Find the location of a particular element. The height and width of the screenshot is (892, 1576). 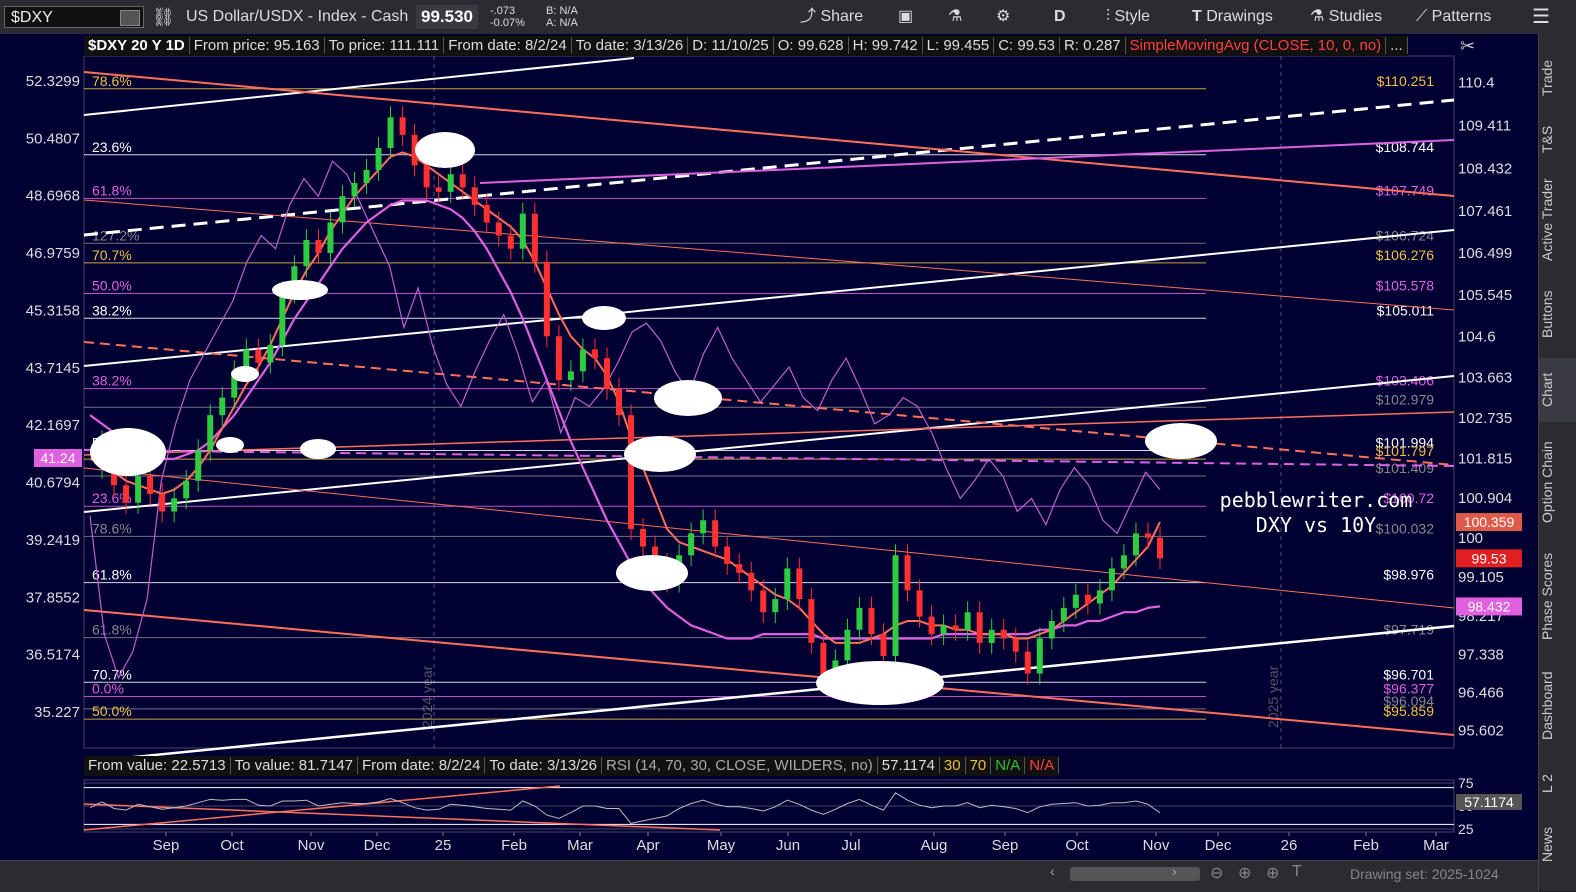

tab-chart: Chart is located at coordinates (1557, 390).